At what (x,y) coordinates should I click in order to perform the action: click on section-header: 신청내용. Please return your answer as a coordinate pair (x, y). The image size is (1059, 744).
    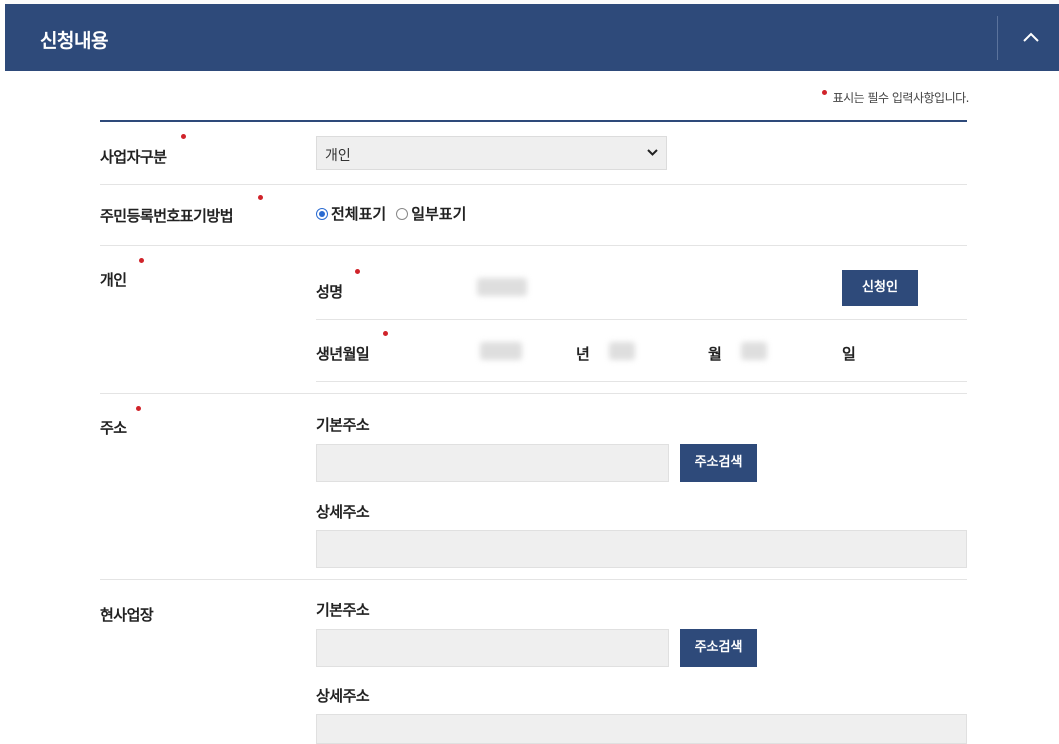
    Looking at the image, I should click on (532, 37).